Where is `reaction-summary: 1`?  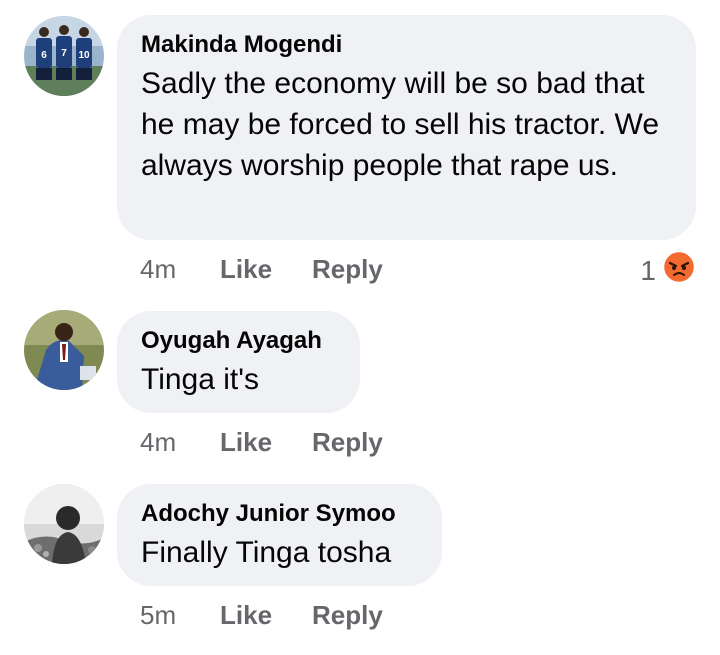 reaction-summary: 1 is located at coordinates (668, 270).